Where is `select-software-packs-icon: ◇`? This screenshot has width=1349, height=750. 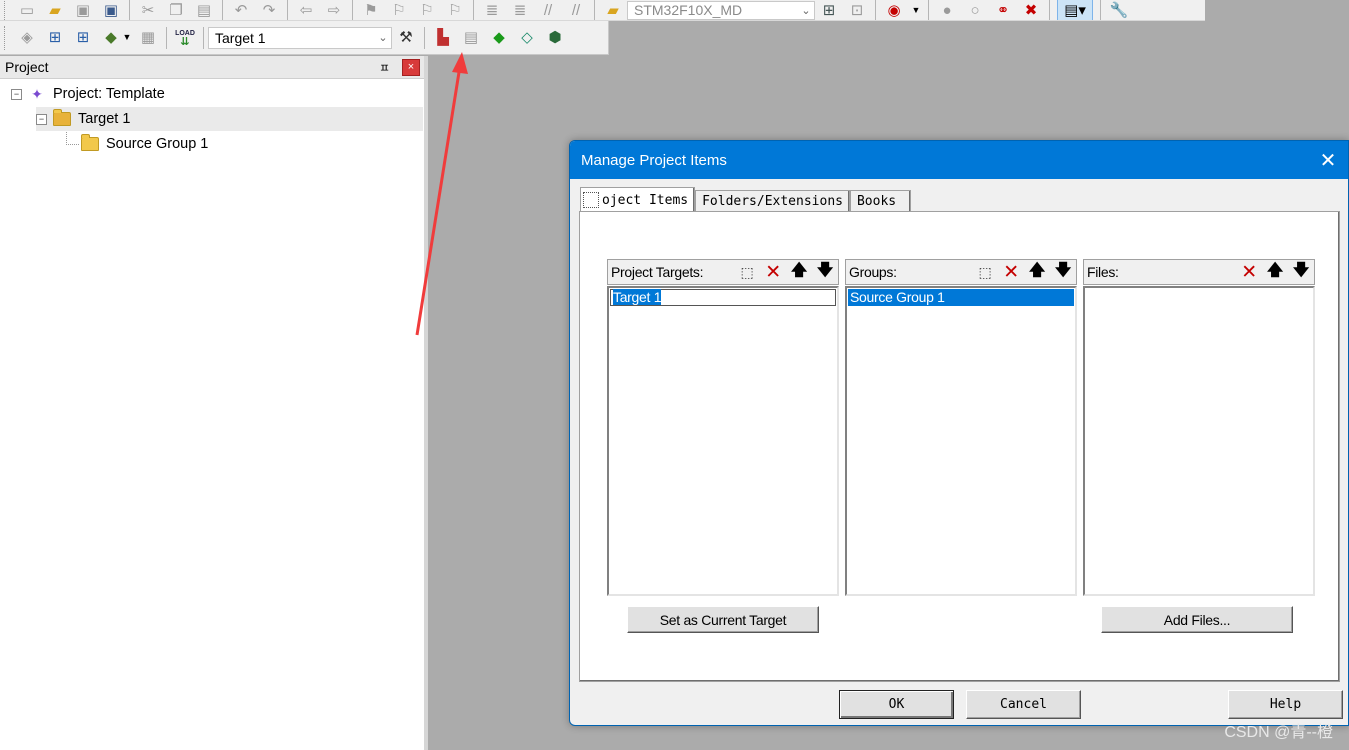
select-software-packs-icon: ◇ is located at coordinates (527, 38).